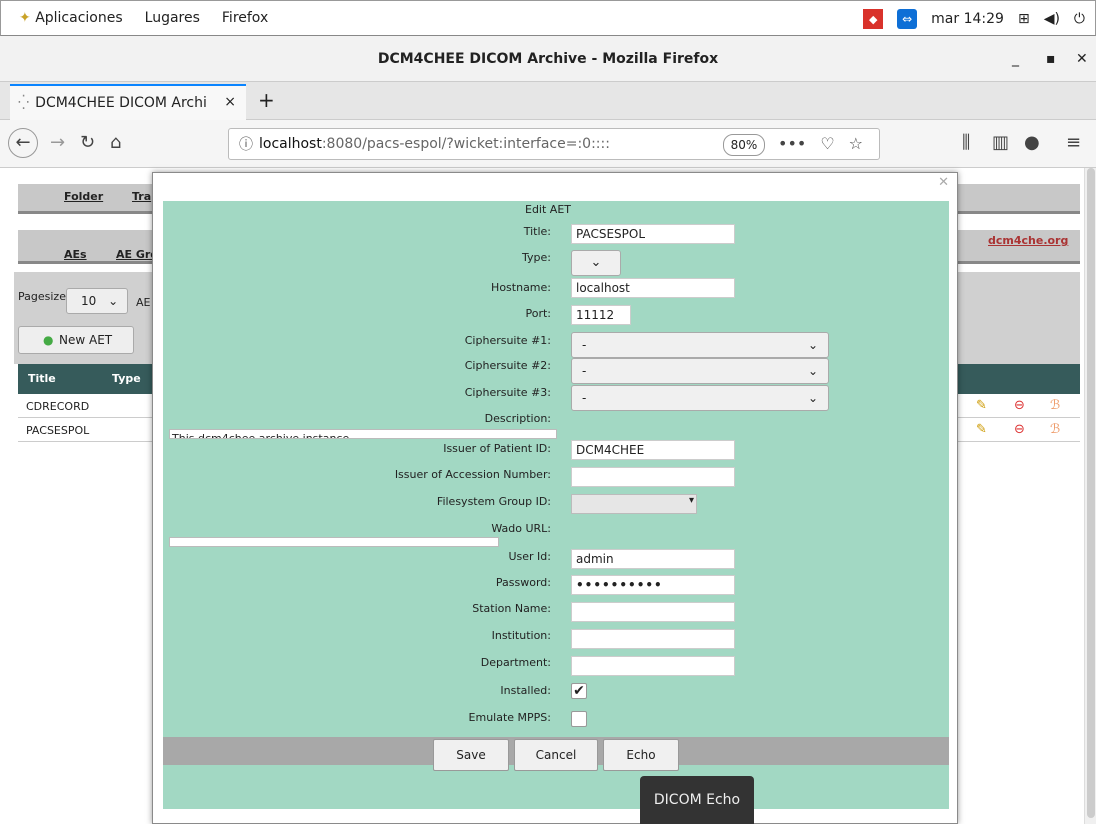 The width and height of the screenshot is (1096, 824). What do you see at coordinates (653, 639) in the screenshot?
I see `institution-field` at bounding box center [653, 639].